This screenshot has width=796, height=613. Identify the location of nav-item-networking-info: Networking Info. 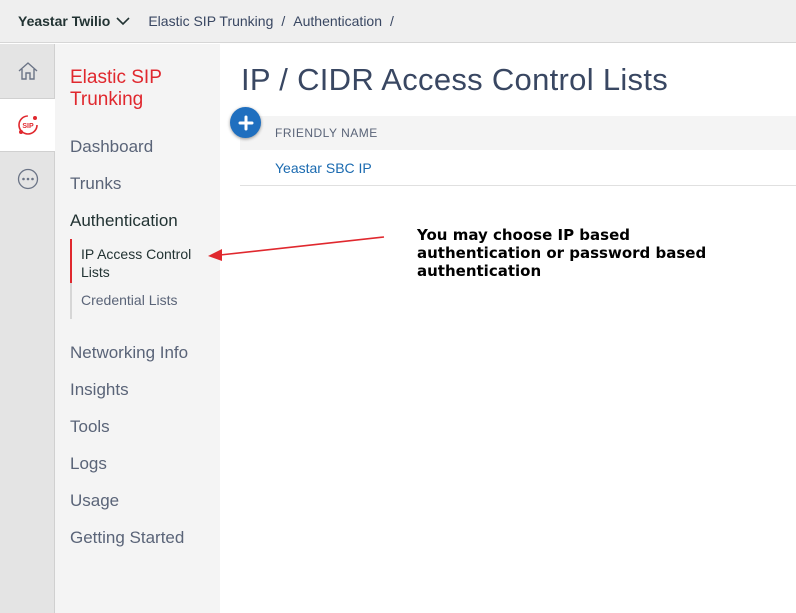
(129, 353).